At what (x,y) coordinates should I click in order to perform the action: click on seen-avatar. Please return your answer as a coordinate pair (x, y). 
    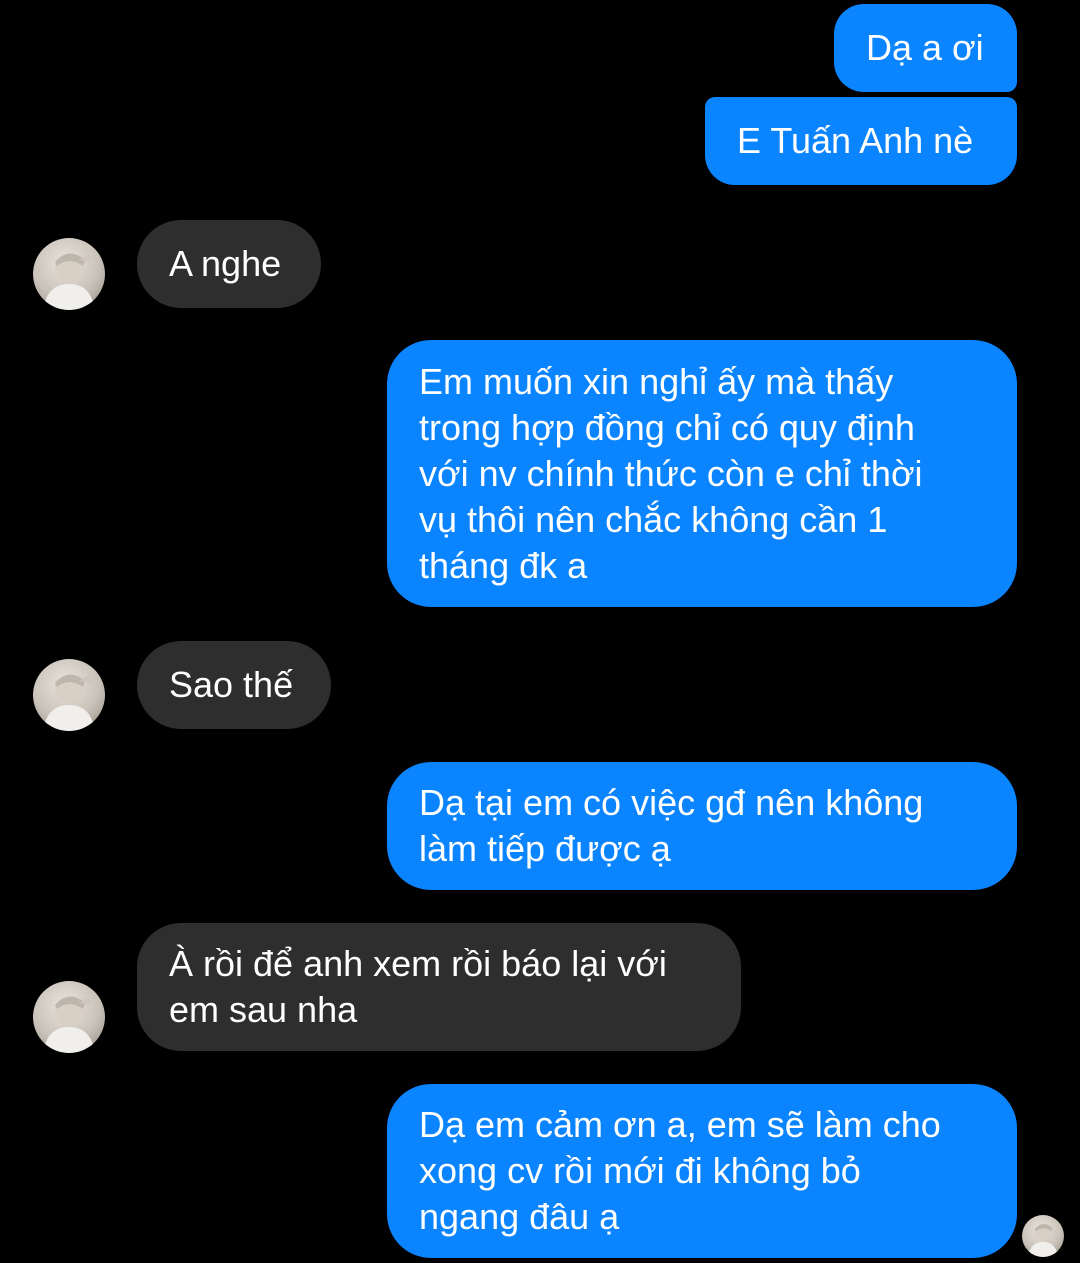
    Looking at the image, I should click on (1043, 1236).